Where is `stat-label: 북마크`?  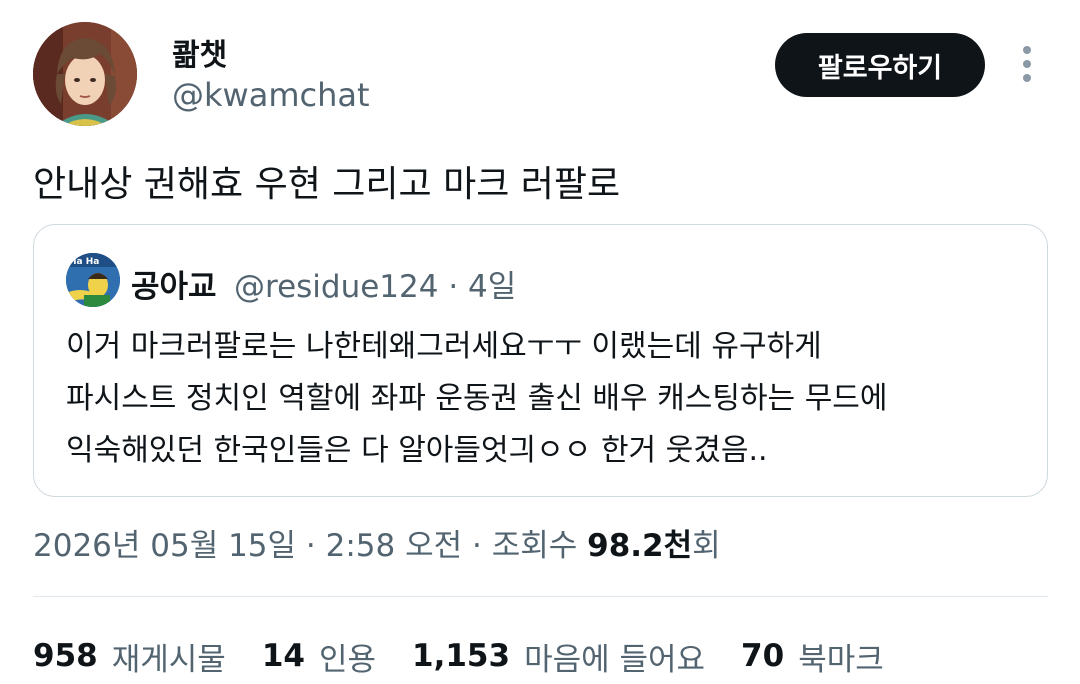 stat-label: 북마크 is located at coordinates (841, 659).